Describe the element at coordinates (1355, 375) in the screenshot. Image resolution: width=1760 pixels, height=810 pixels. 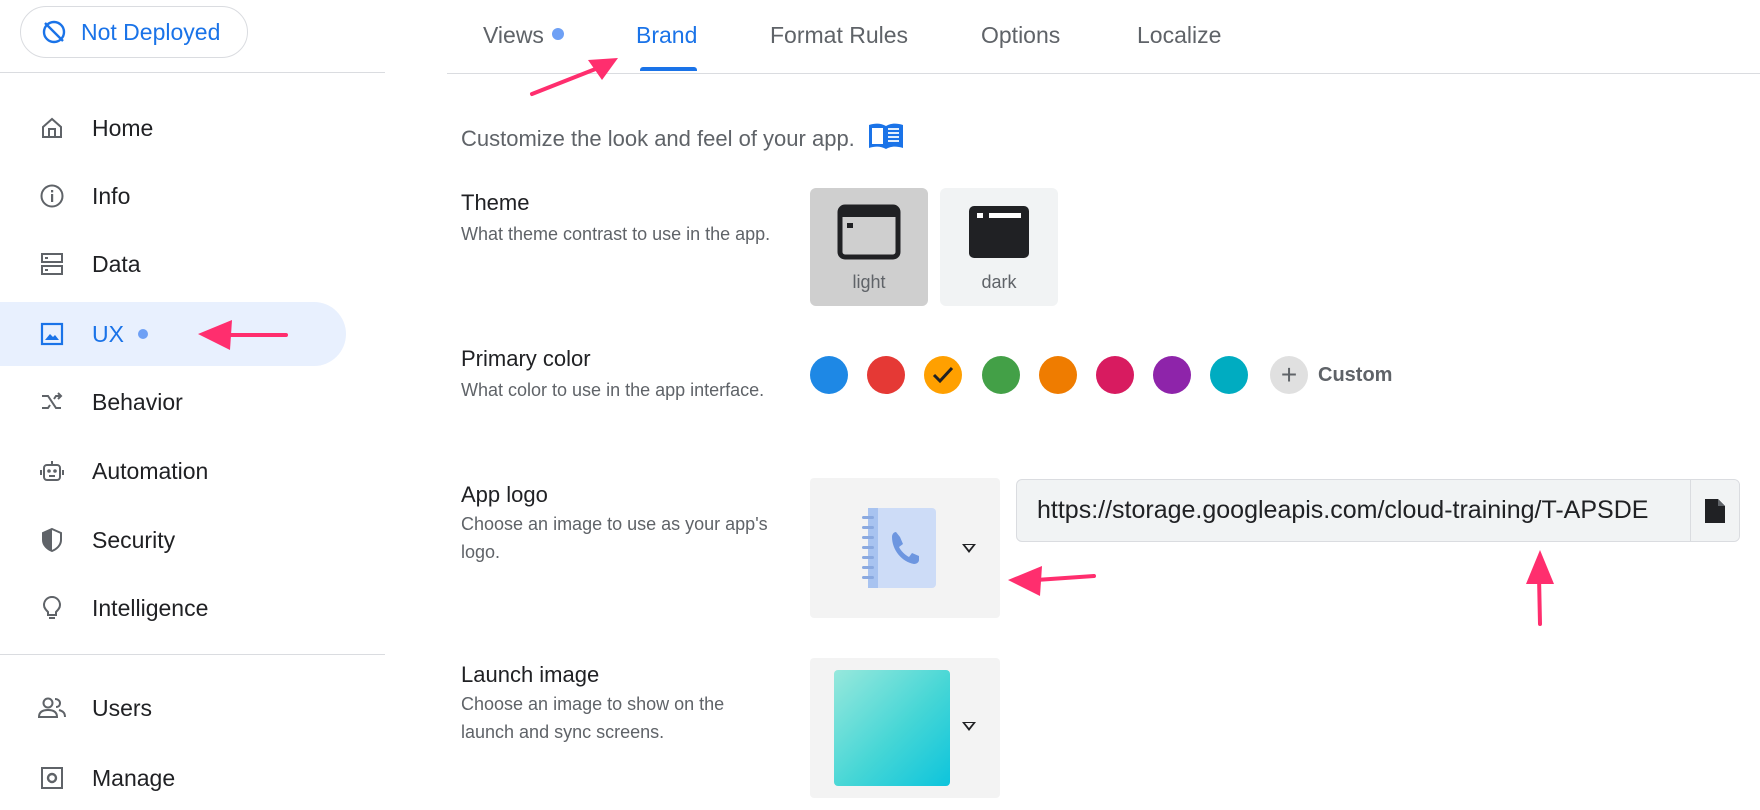
I see `custom-color-label: Custom` at that location.